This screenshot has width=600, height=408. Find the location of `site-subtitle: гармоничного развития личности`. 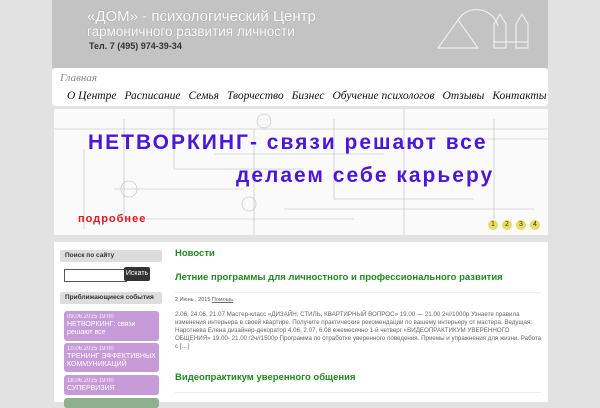

site-subtitle: гармоничного развития личности is located at coordinates (191, 31).